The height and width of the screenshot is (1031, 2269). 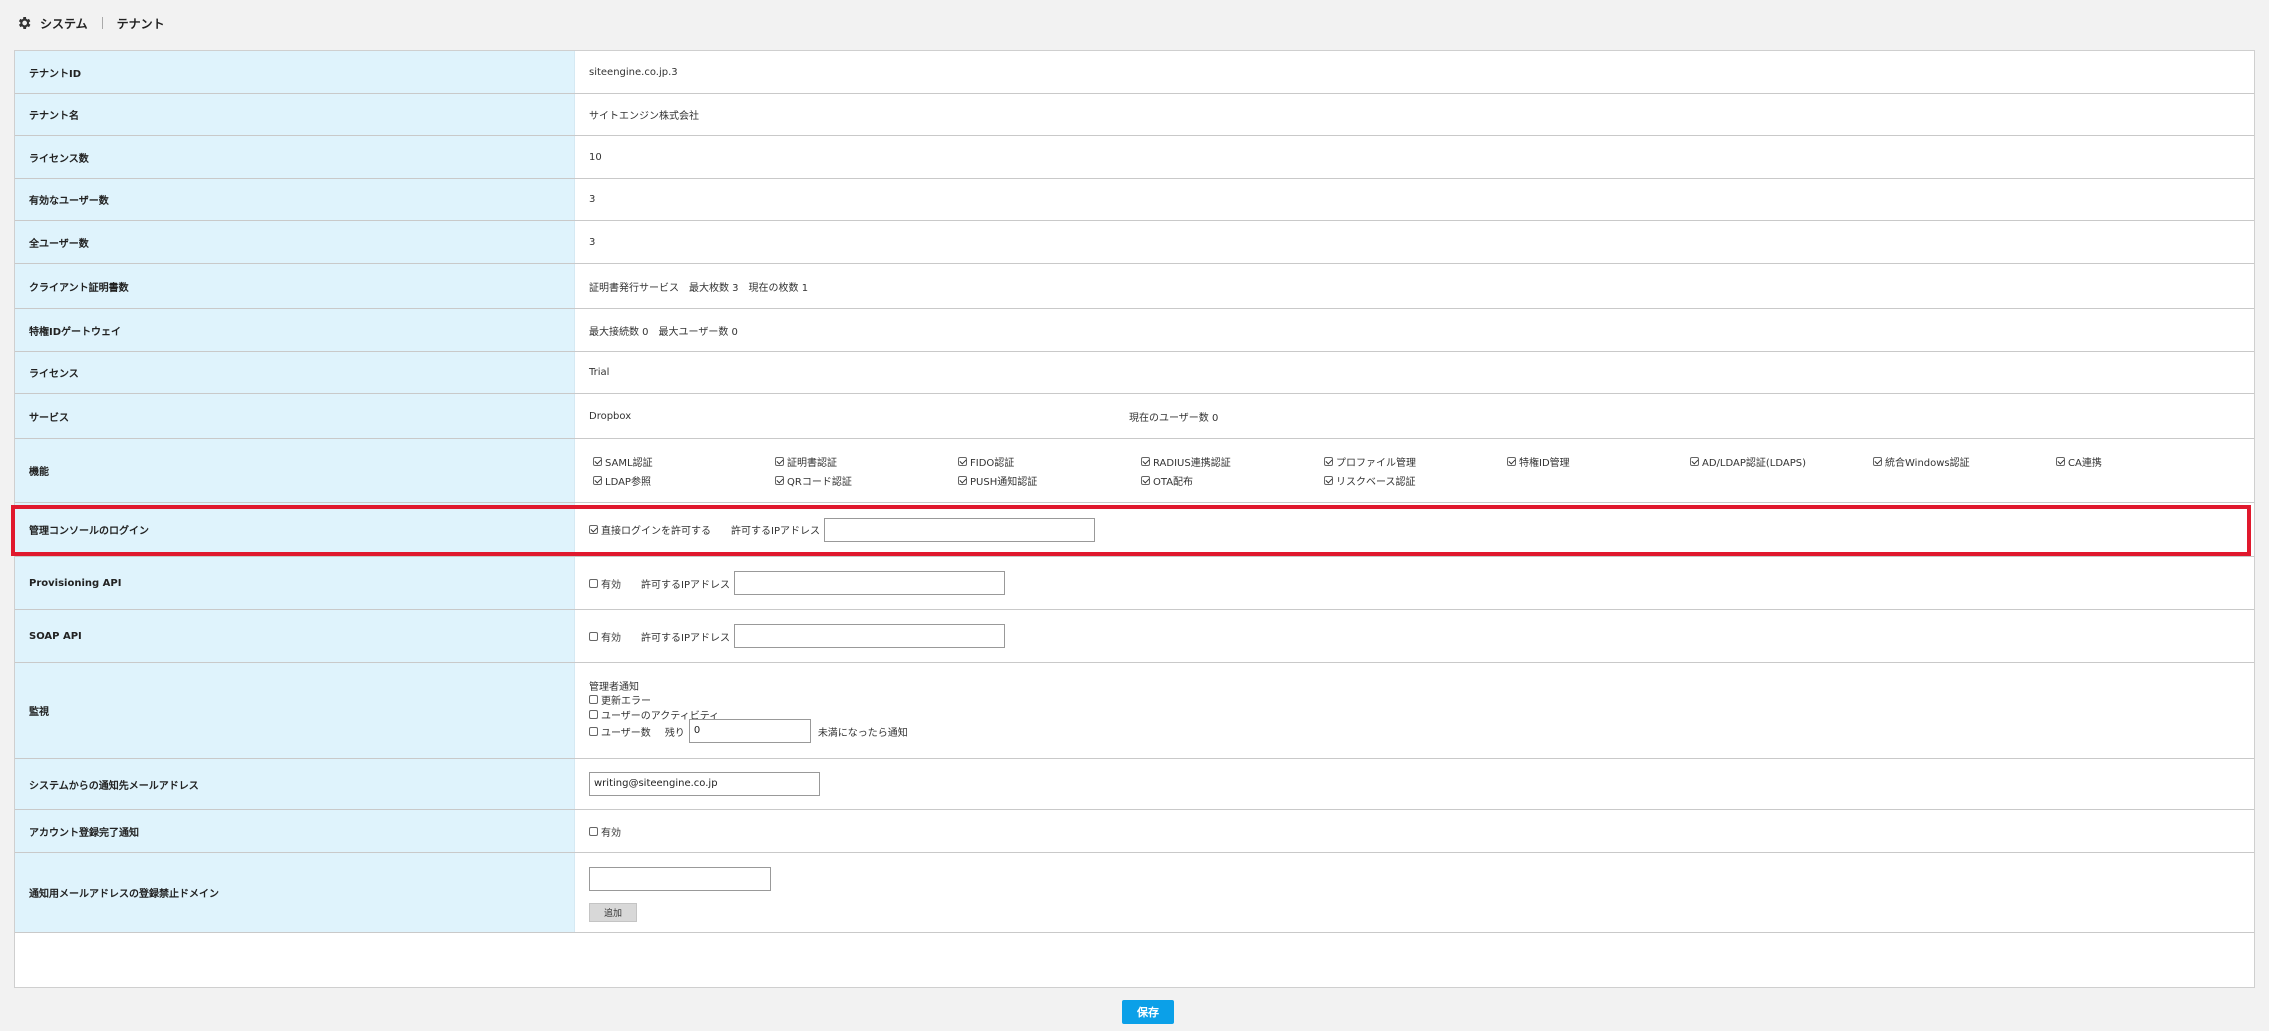 What do you see at coordinates (1538, 461) in the screenshot?
I see `feature-privileged-id: 特権ID管理` at bounding box center [1538, 461].